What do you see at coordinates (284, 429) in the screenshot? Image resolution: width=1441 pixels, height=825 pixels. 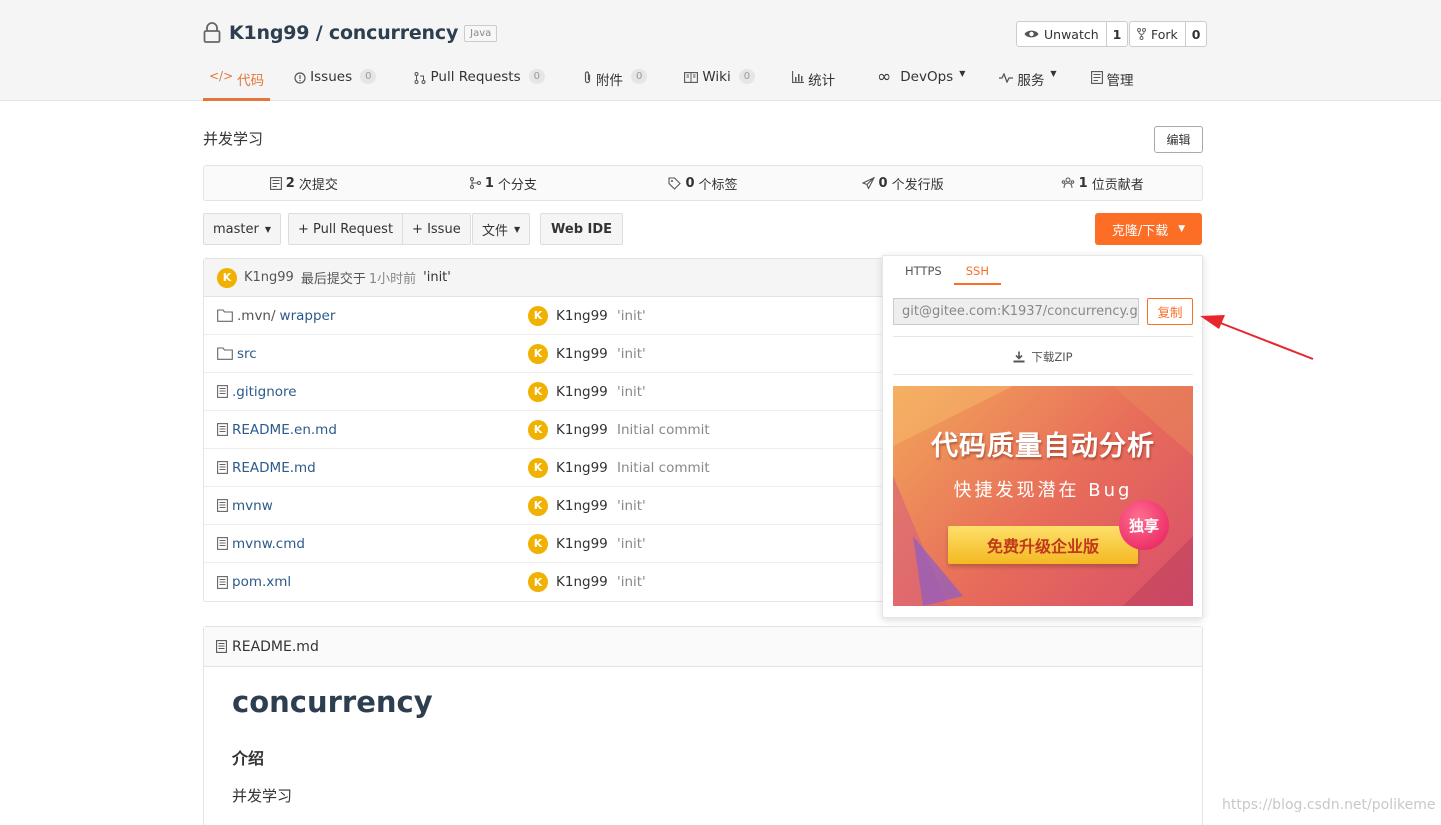 I see `file-name: README.en.md` at bounding box center [284, 429].